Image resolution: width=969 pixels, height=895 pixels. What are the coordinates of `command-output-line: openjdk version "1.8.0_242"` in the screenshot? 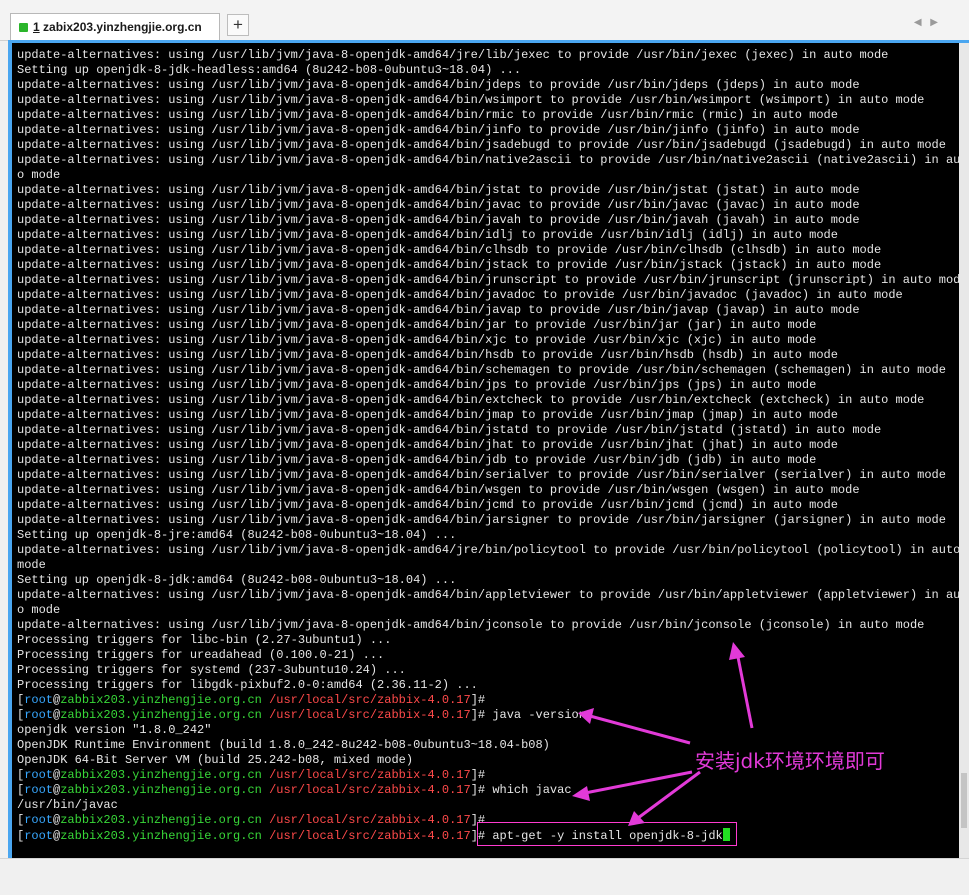 It's located at (114, 730).